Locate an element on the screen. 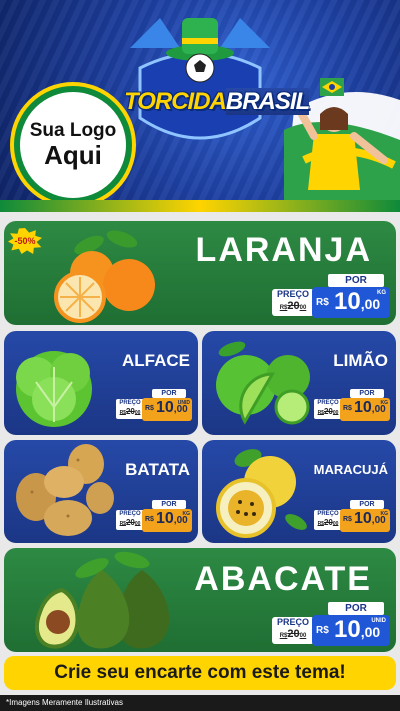 The width and height of the screenshot is (400, 711). logo-line1: Sua Logo is located at coordinates (73, 131).